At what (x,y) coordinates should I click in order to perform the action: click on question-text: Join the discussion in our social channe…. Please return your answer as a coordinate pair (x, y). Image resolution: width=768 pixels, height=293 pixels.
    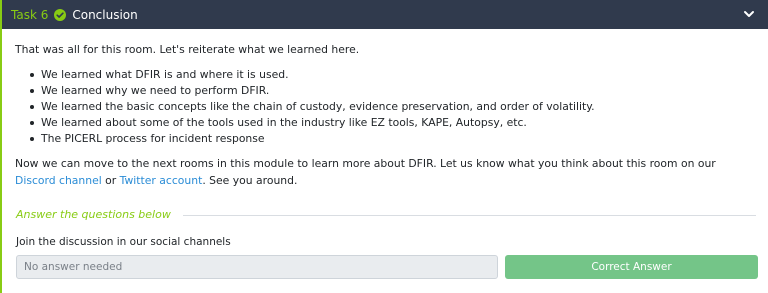
    Looking at the image, I should click on (123, 242).